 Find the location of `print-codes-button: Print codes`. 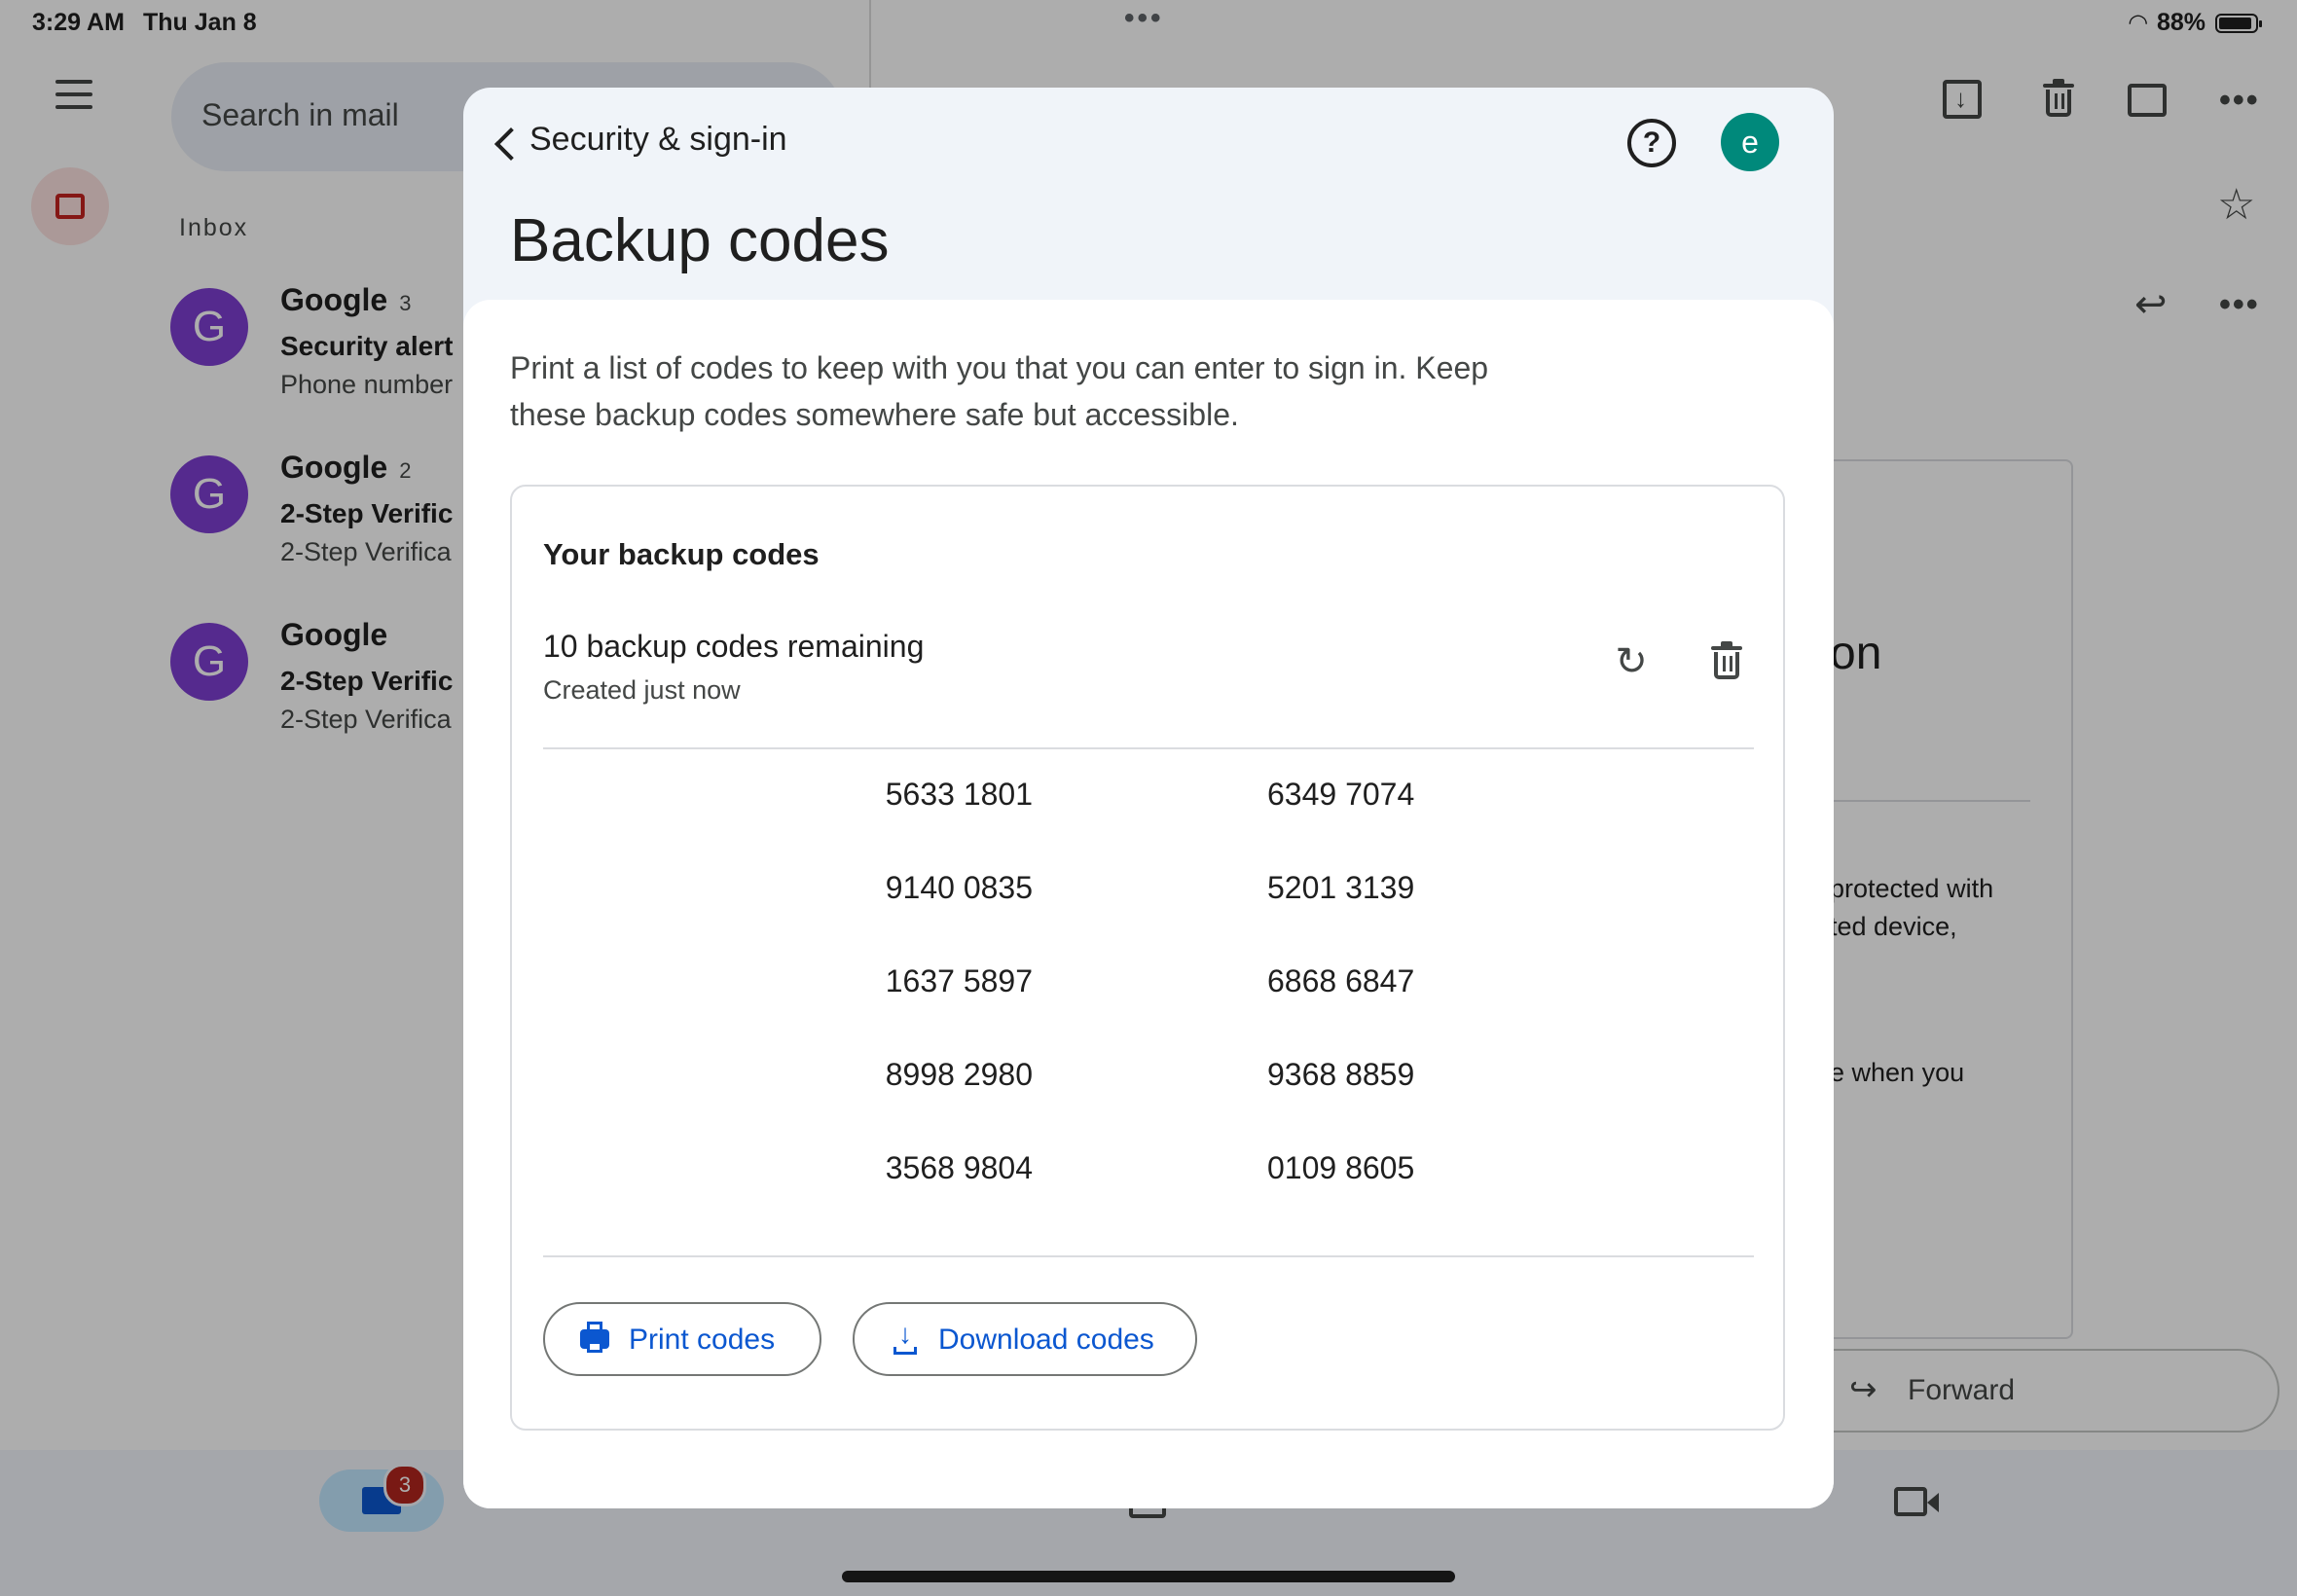

print-codes-button: Print codes is located at coordinates (682, 1339).